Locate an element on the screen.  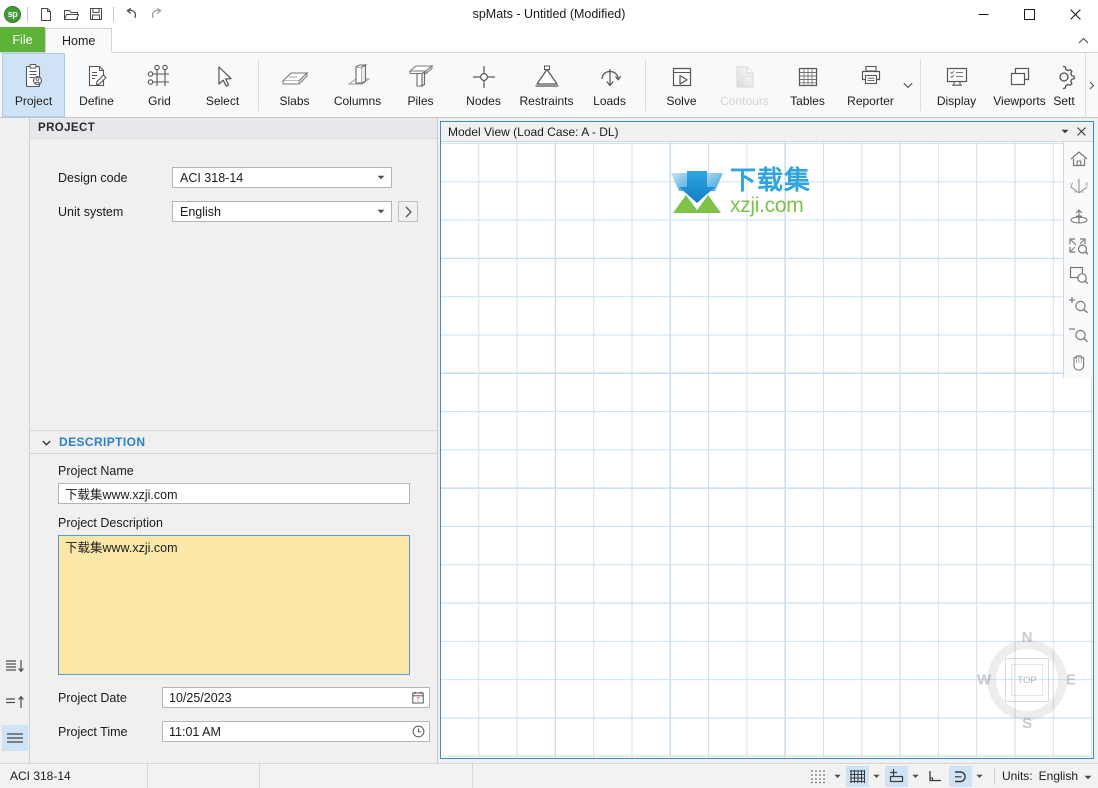
save-file-icon is located at coordinates (95, 14).